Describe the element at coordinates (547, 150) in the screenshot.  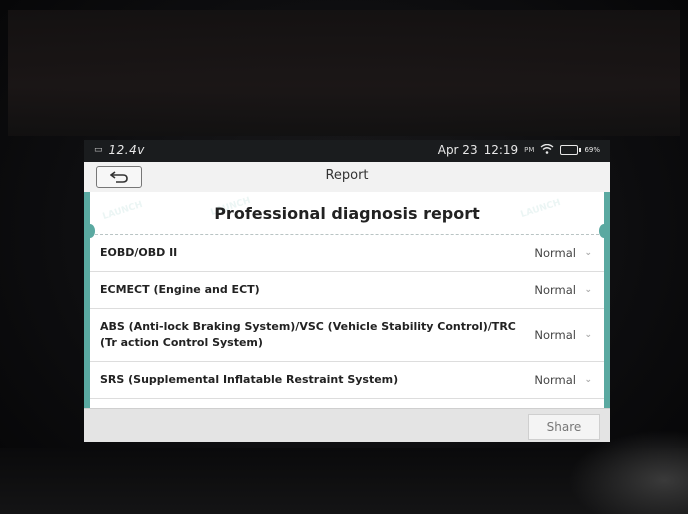
I see `wifi-icon` at that location.